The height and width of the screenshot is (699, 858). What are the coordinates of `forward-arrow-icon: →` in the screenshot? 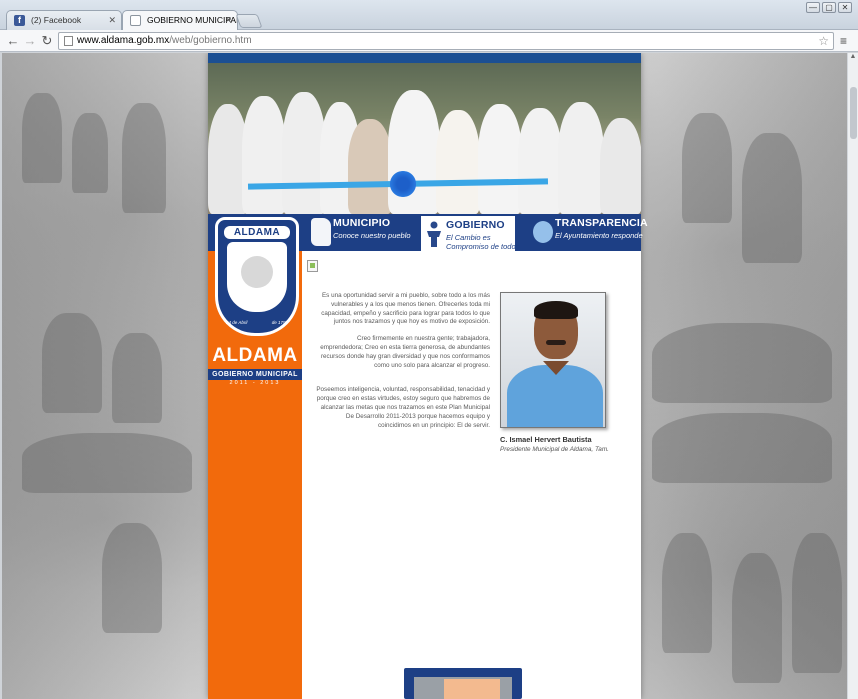 It's located at (30, 41).